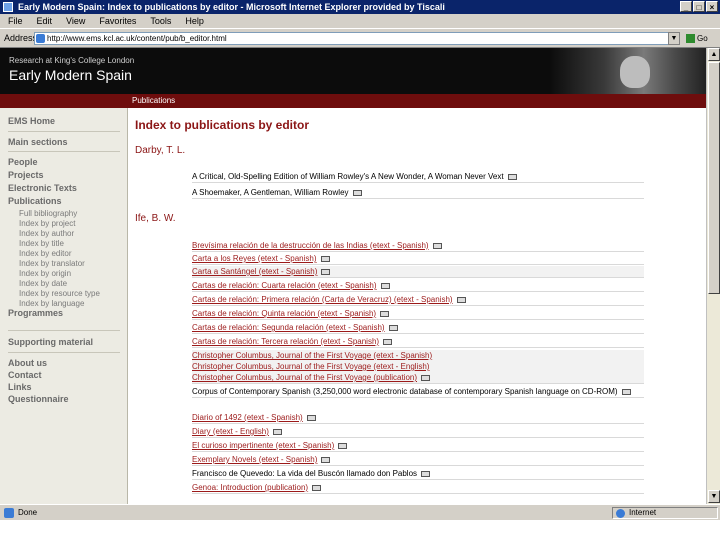 This screenshot has height=540, width=720. I want to click on nav-people: People, so click(23, 162).